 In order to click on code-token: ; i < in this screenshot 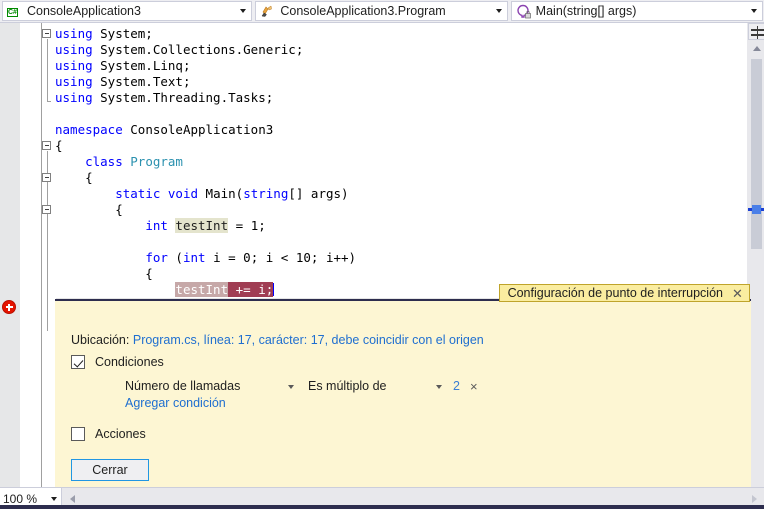, I will do `click(273, 257)`.